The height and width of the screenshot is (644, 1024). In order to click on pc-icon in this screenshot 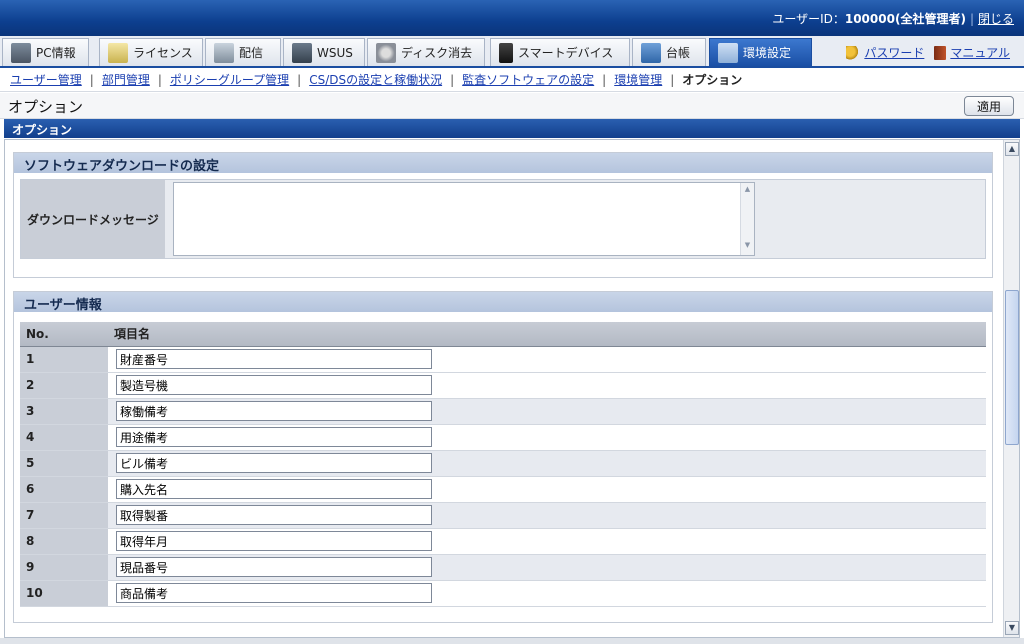, I will do `click(21, 52)`.